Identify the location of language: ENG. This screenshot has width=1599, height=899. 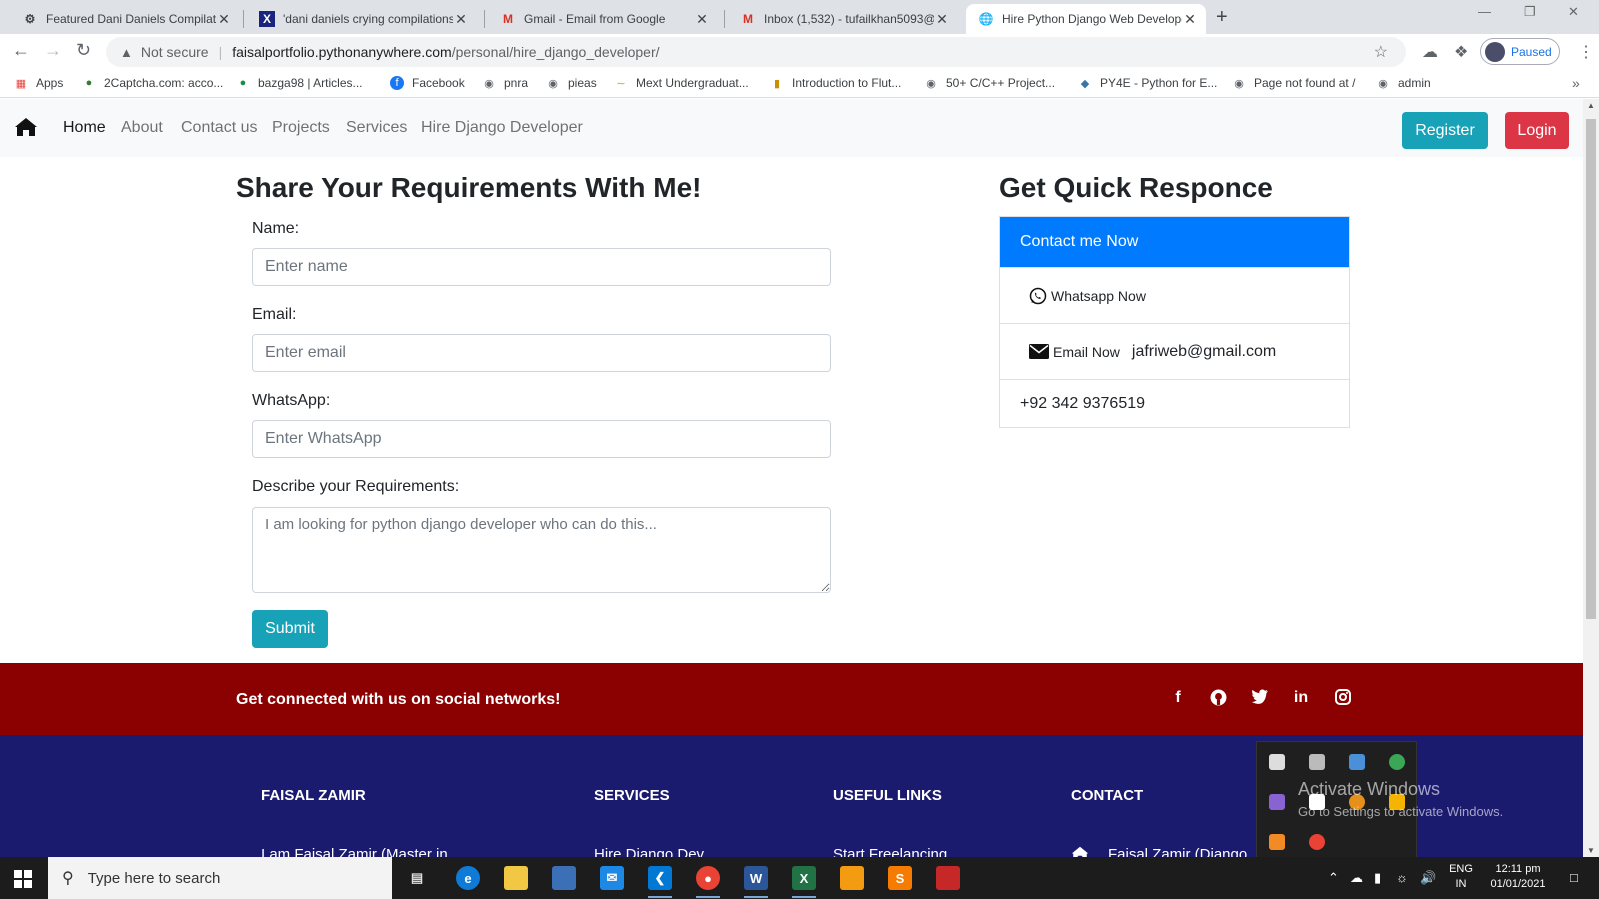
(1461, 869).